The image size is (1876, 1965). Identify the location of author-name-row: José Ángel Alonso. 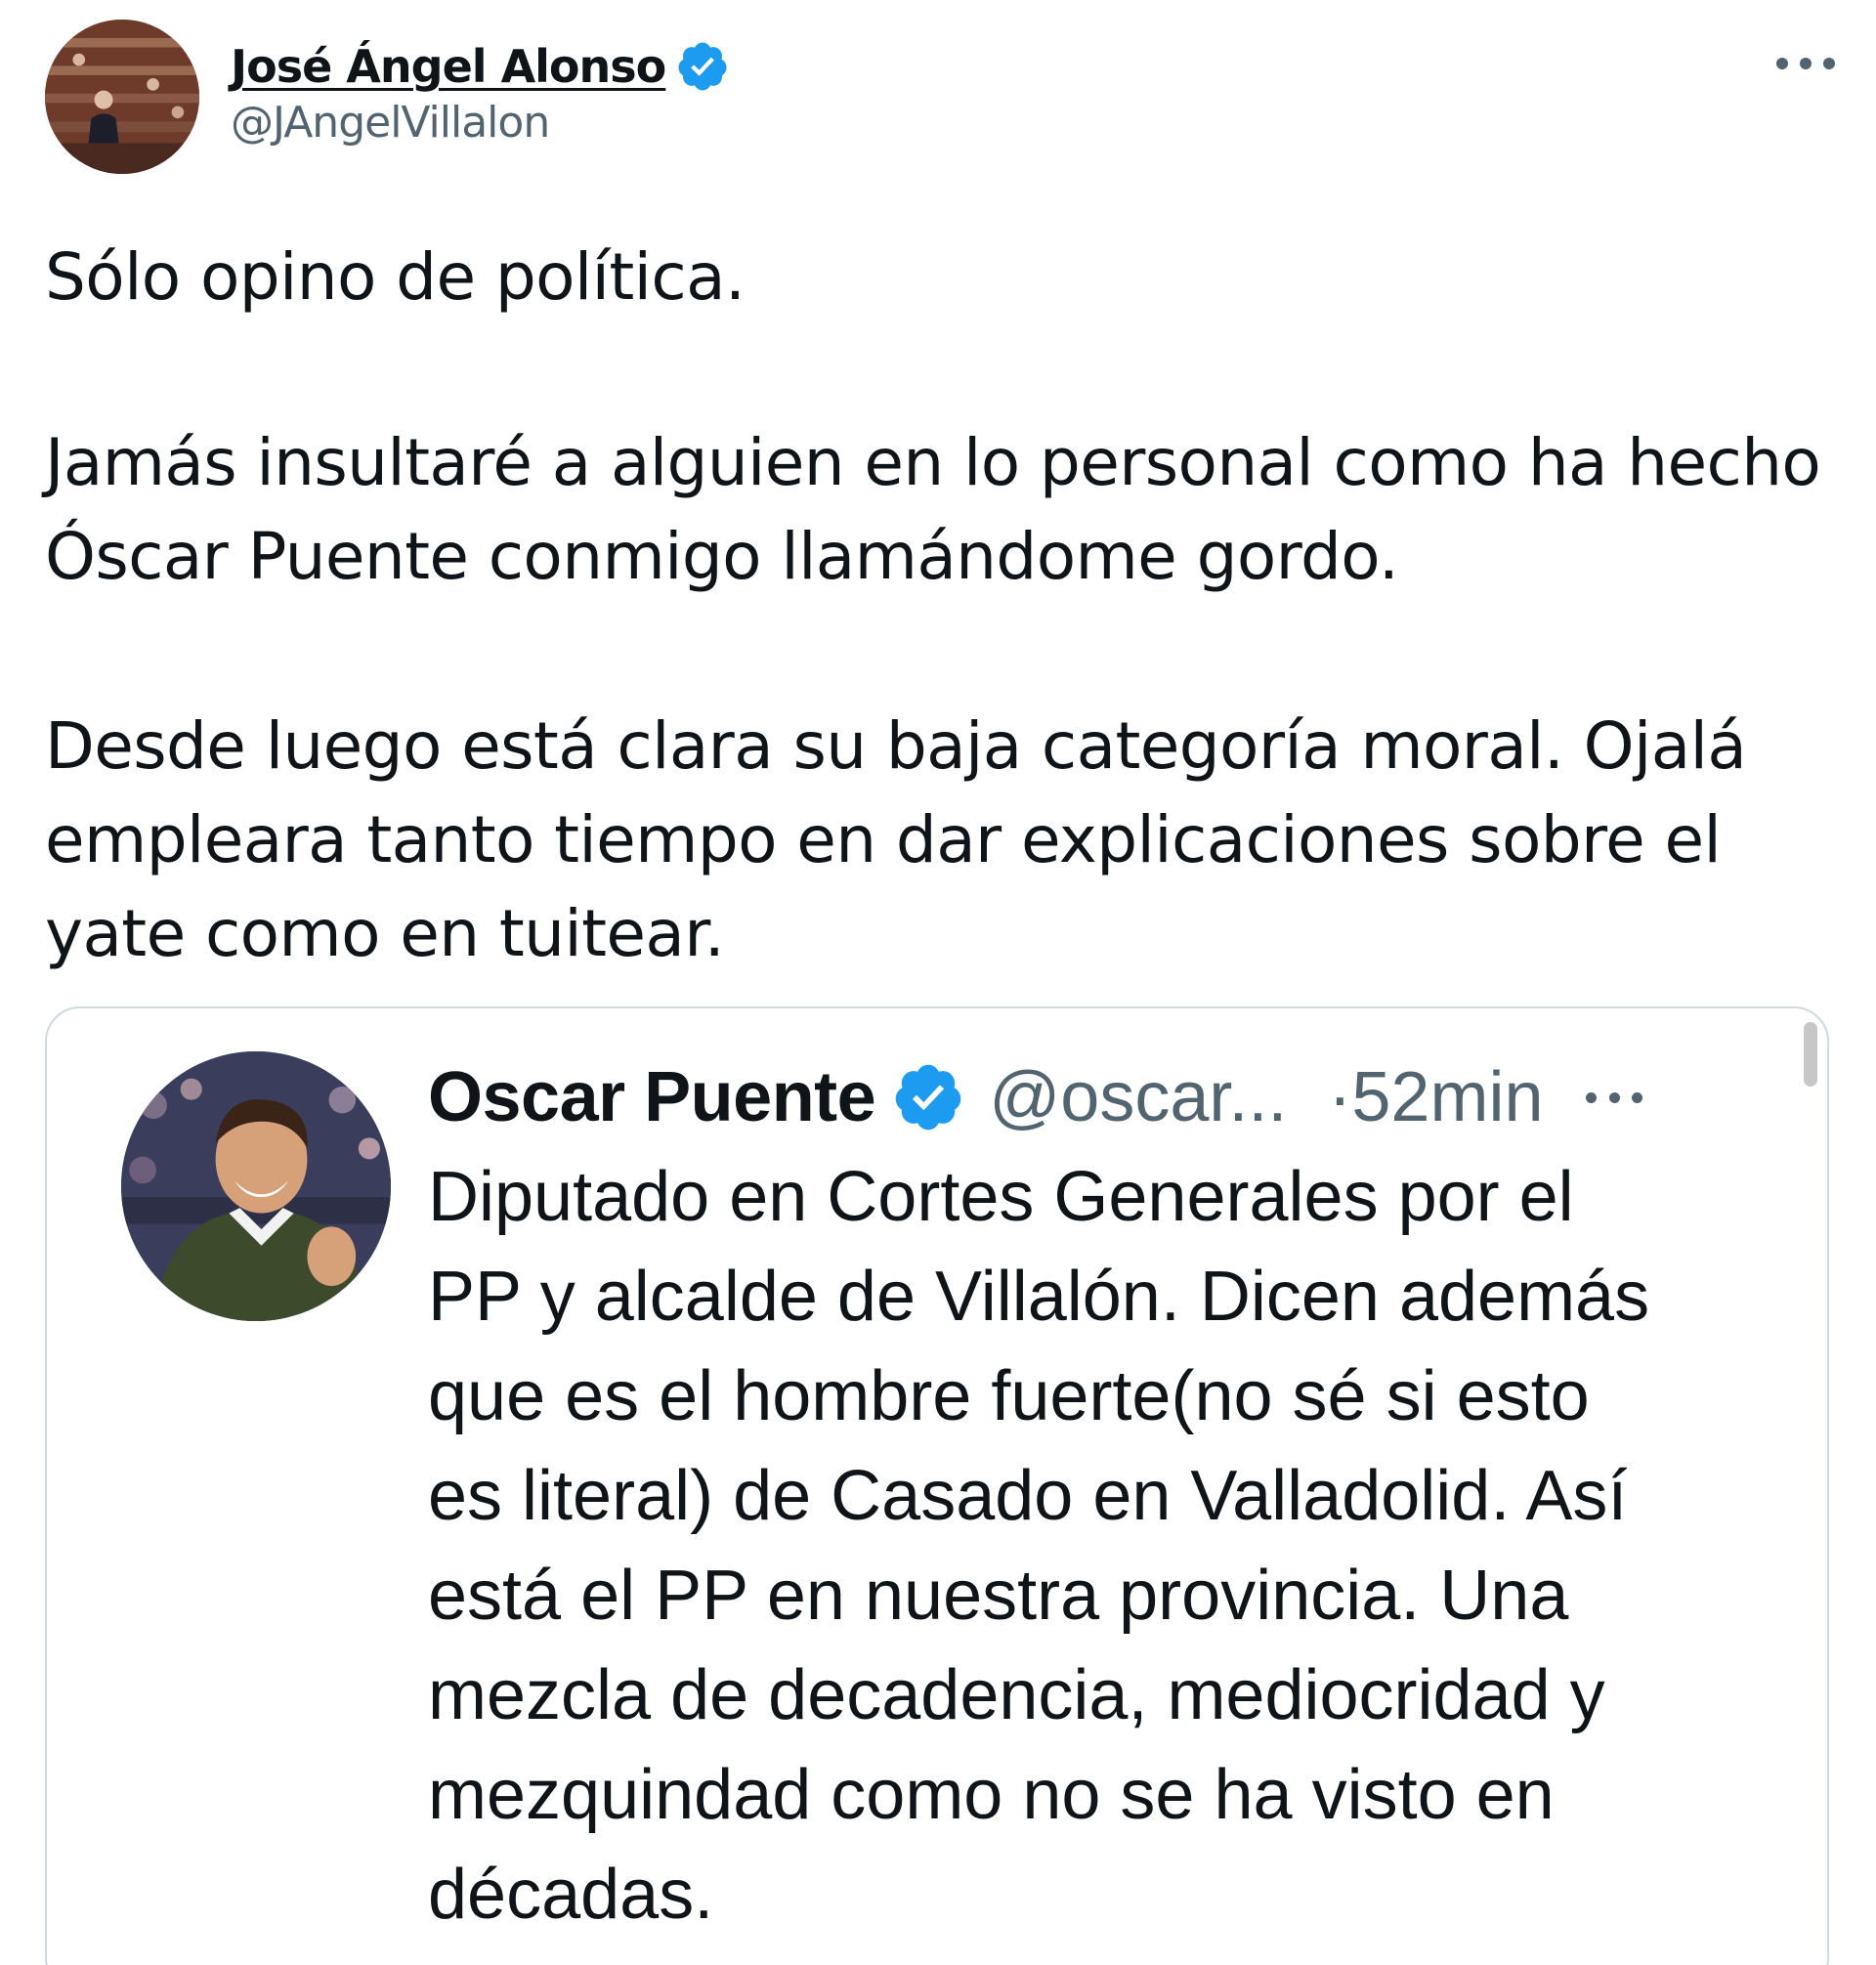
(480, 67).